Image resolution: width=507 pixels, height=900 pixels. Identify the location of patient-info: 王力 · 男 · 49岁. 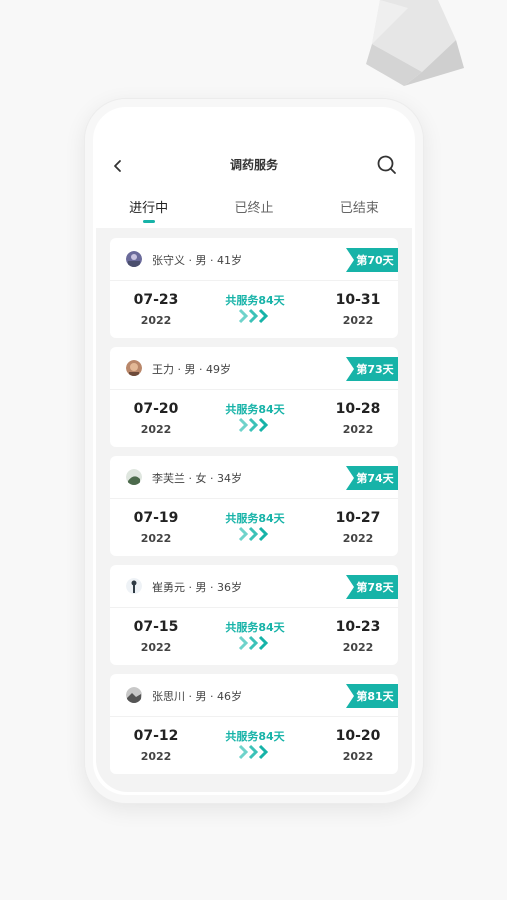
(191, 369).